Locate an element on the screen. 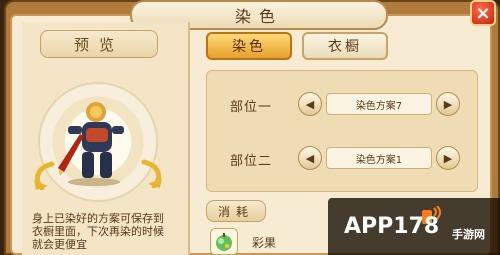 Image resolution: width=500 pixels, height=255 pixels. item-slot is located at coordinates (224, 241).